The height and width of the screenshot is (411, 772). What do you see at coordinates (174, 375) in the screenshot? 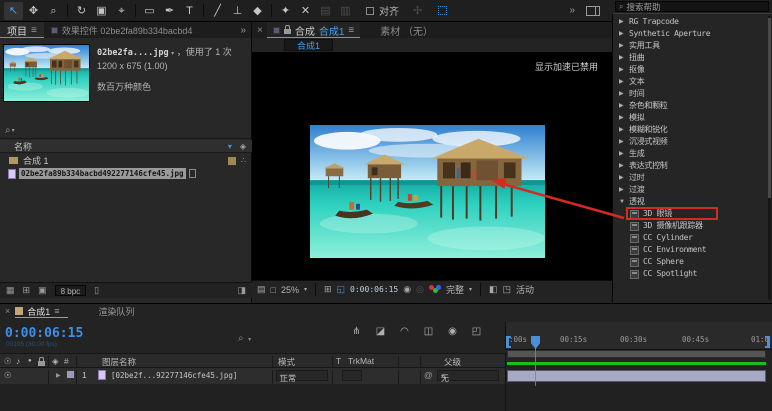
I see `layer-name: [02be2f...92277146cfe45.jpg]` at bounding box center [174, 375].